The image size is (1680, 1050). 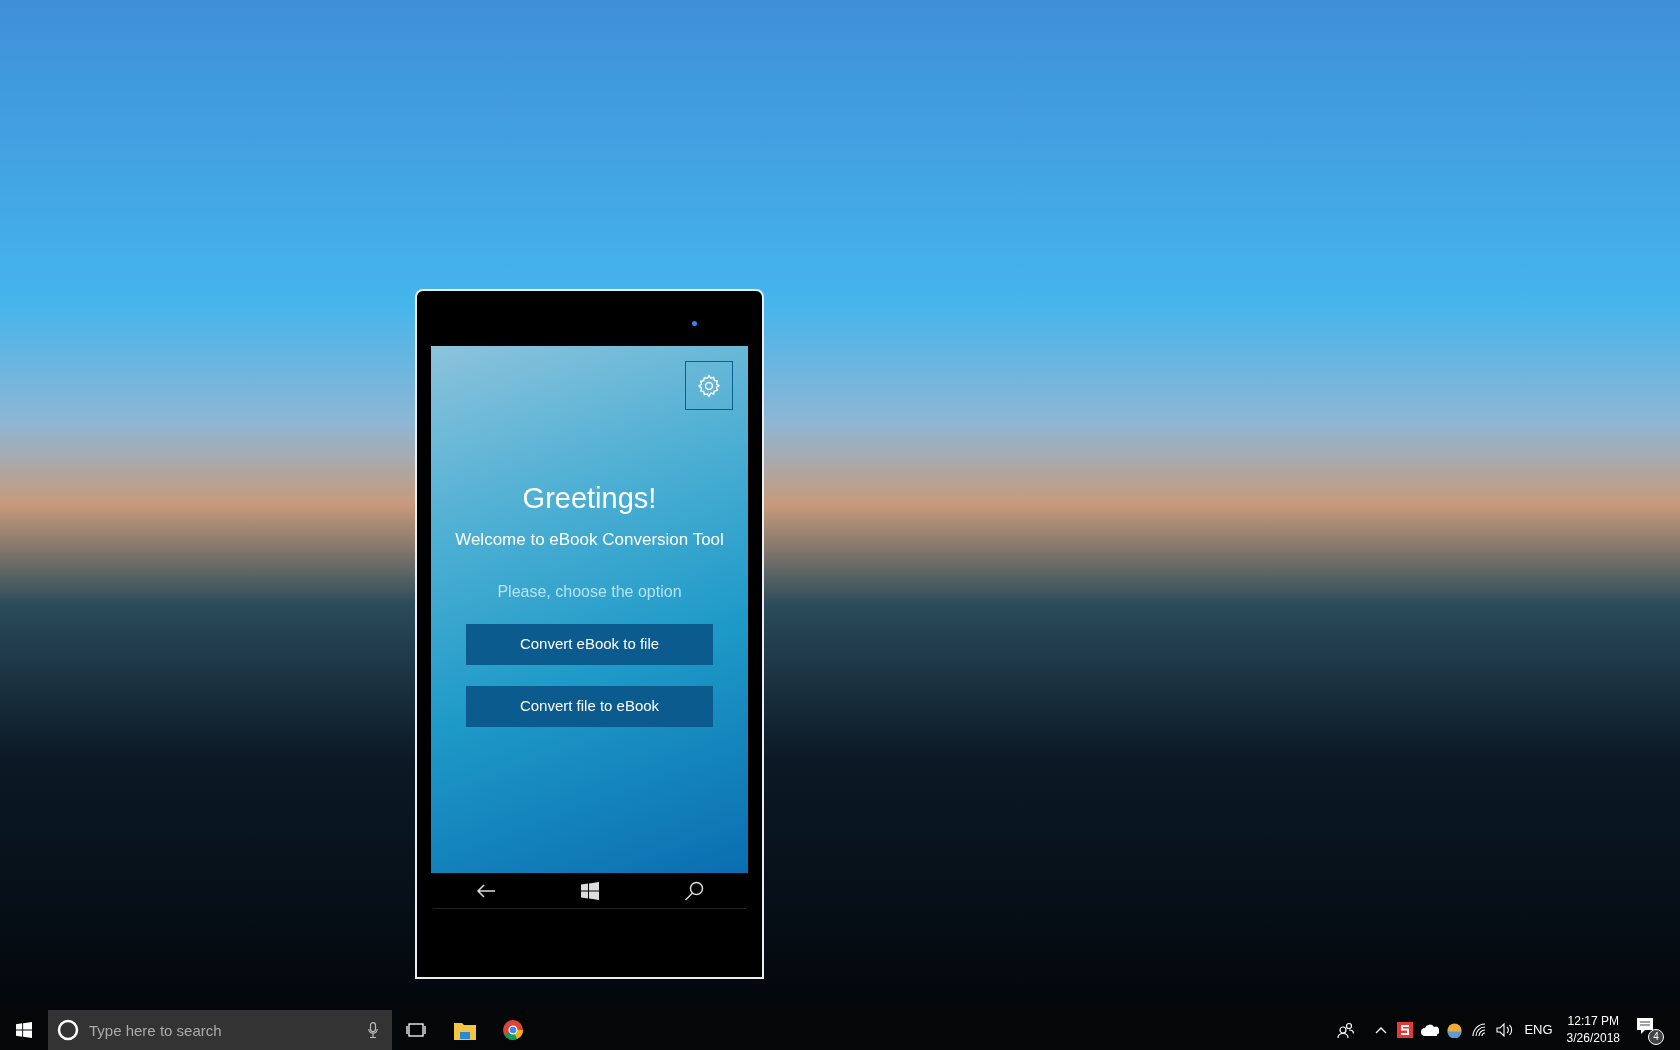 What do you see at coordinates (1346, 1030) in the screenshot?
I see `people-icon` at bounding box center [1346, 1030].